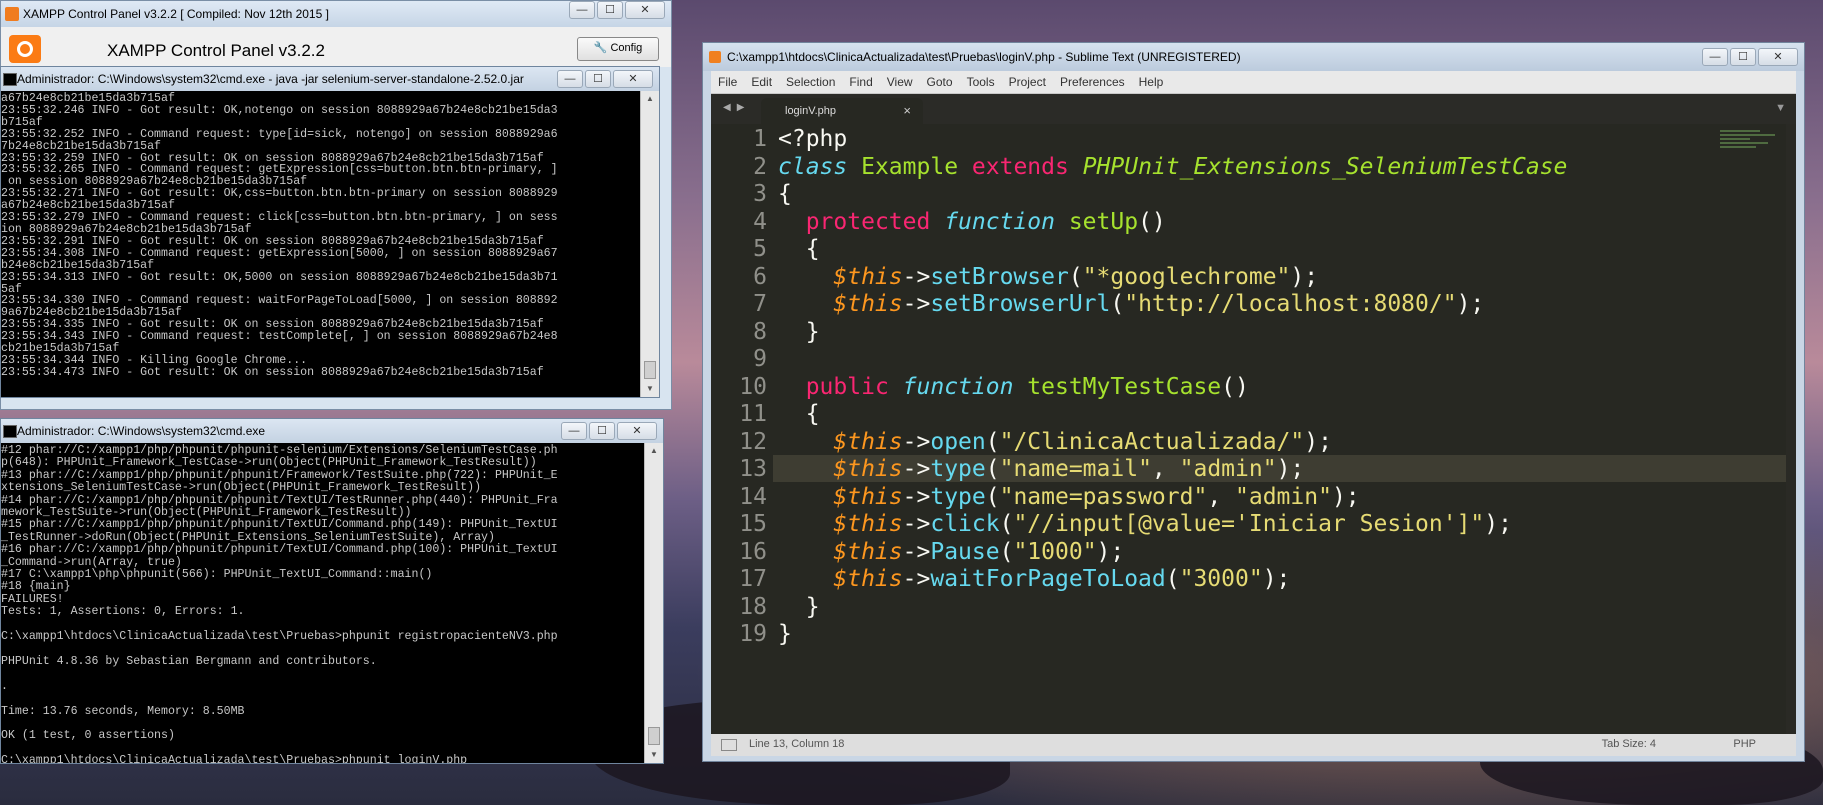  What do you see at coordinates (761, 82) in the screenshot?
I see `menu-item-edit: Edit` at bounding box center [761, 82].